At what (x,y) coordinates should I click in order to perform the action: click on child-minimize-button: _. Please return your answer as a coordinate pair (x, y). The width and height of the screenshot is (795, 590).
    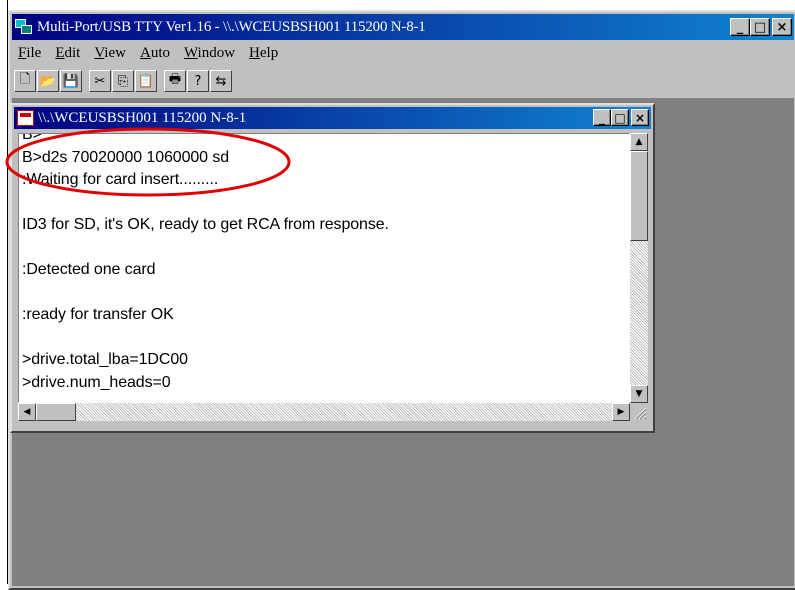
    Looking at the image, I should click on (602, 117).